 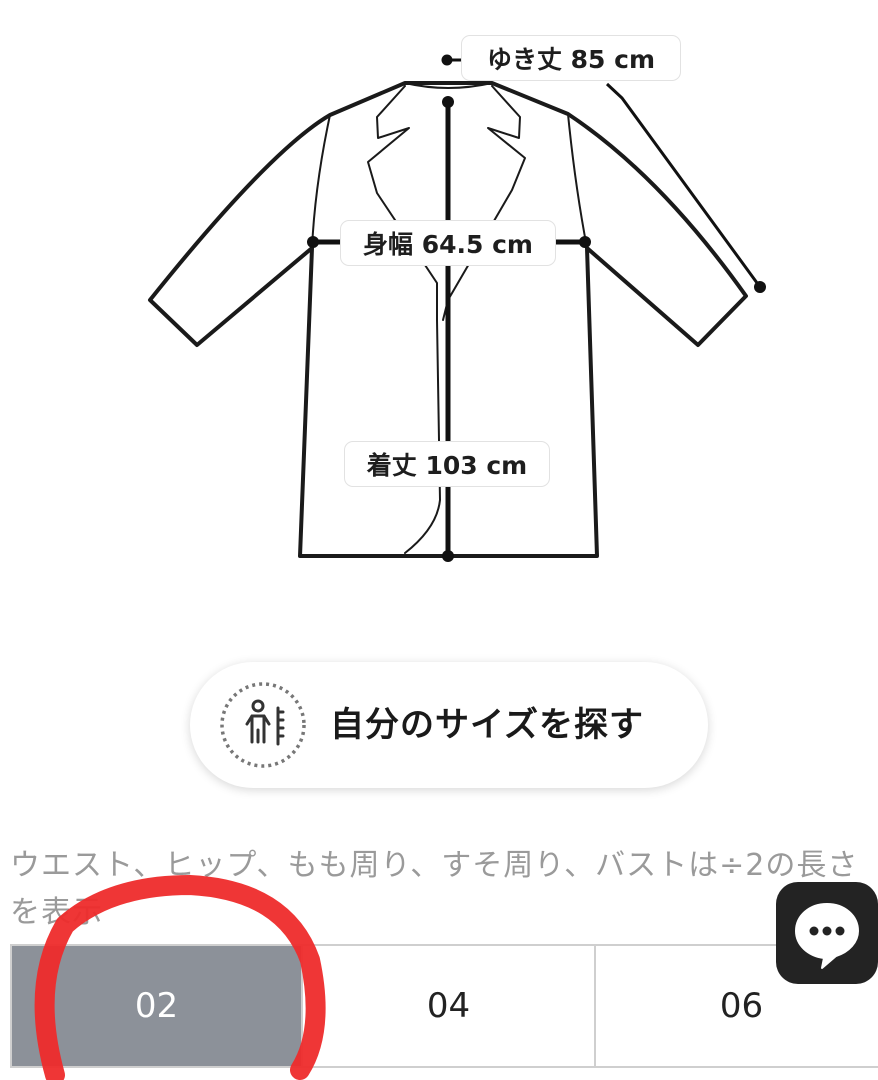 I want to click on size-option-04: 04, so click(x=449, y=1006).